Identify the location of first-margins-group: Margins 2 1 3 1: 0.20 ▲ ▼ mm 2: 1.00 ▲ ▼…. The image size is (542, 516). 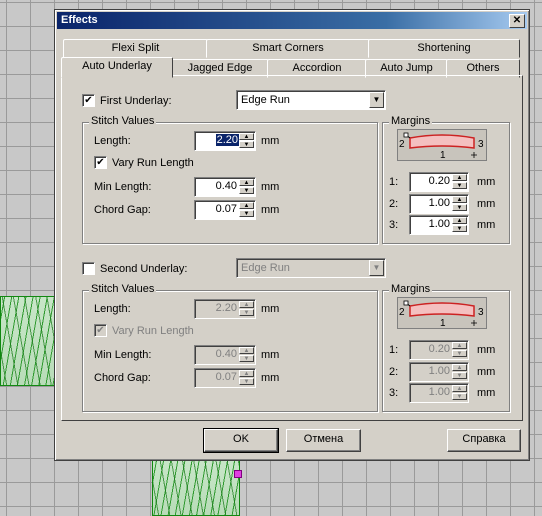
(446, 179).